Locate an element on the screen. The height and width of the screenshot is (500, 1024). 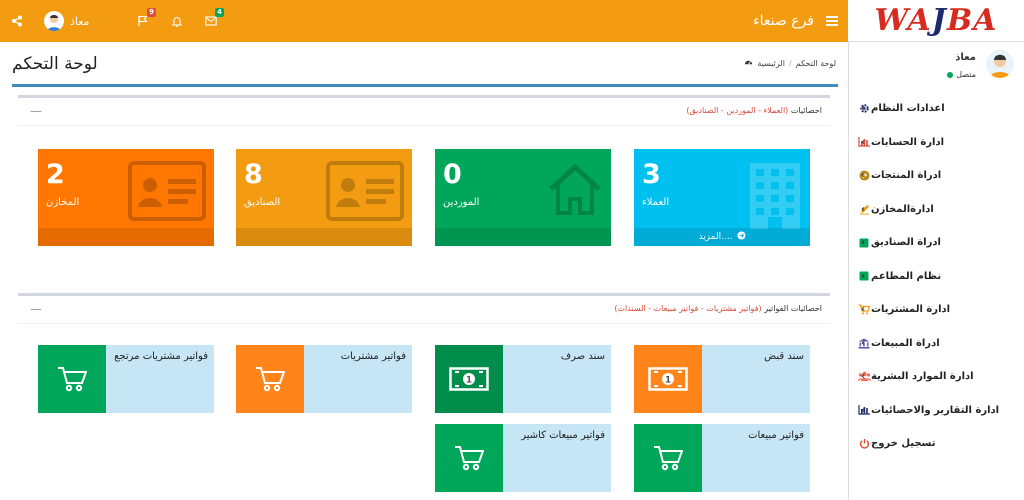
stat-label: المخازن is located at coordinates (63, 202).